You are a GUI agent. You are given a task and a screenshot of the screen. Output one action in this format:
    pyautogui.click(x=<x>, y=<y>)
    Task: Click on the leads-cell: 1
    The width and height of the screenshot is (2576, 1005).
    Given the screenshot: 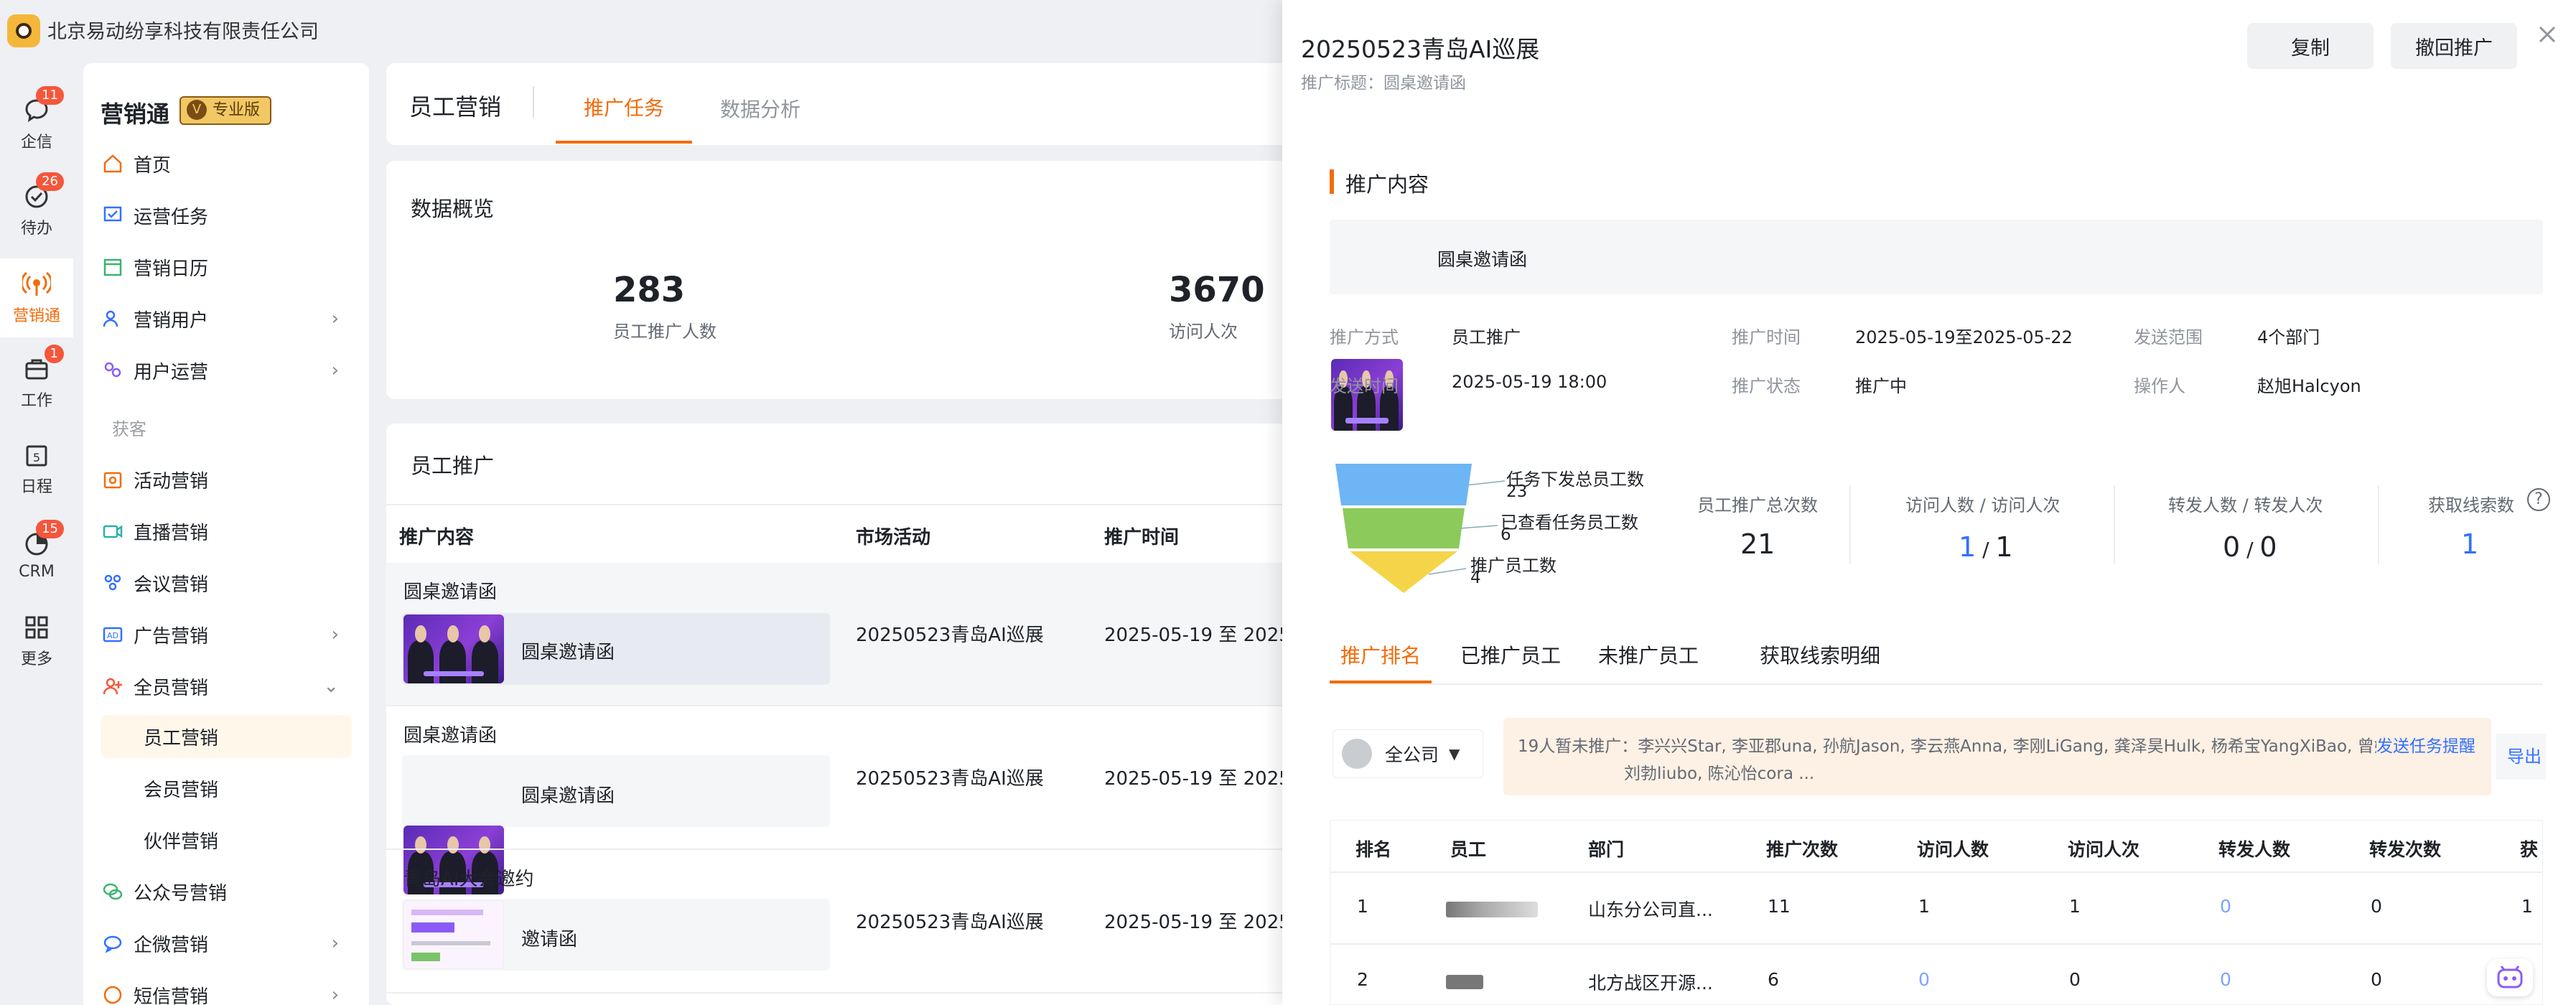 What is the action you would take?
    pyautogui.click(x=2527, y=907)
    